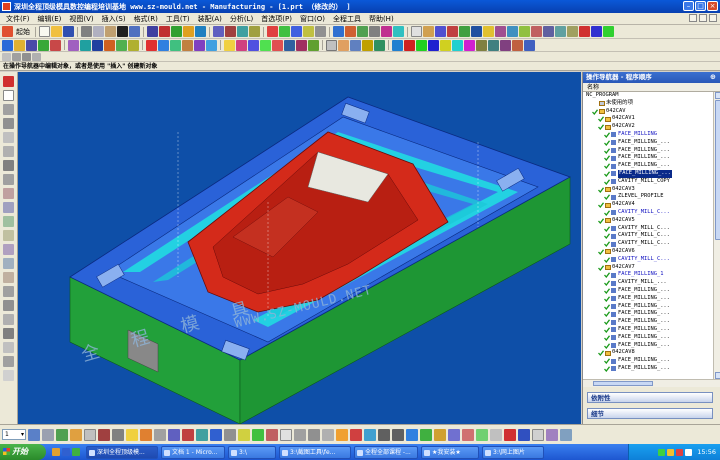 The width and height of the screenshot is (720, 460). What do you see at coordinates (367, 45) in the screenshot?
I see `point-icon` at bounding box center [367, 45].